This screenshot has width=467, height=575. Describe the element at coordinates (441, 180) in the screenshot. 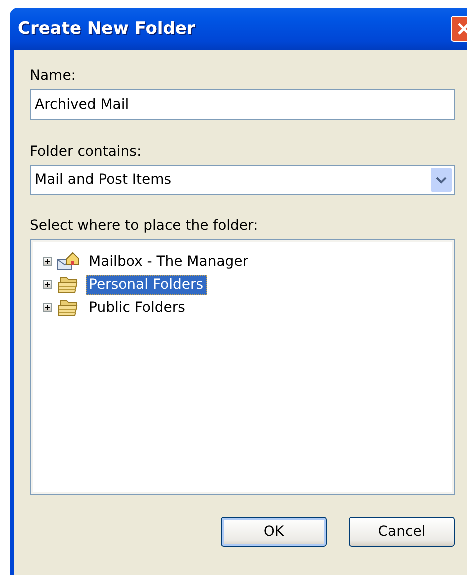

I see `dropdown-arrow-icon` at that location.